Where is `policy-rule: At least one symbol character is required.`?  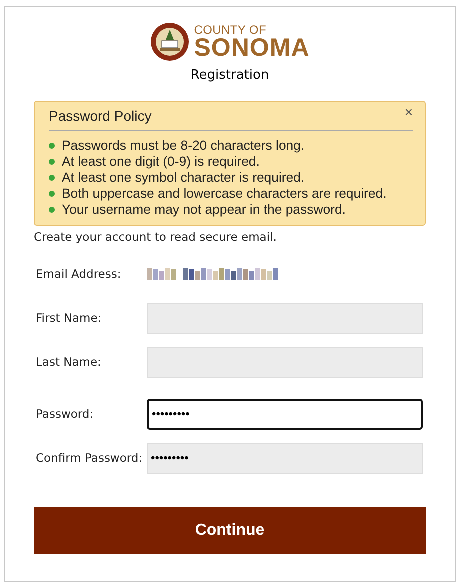 policy-rule: At least one symbol character is required. is located at coordinates (183, 178).